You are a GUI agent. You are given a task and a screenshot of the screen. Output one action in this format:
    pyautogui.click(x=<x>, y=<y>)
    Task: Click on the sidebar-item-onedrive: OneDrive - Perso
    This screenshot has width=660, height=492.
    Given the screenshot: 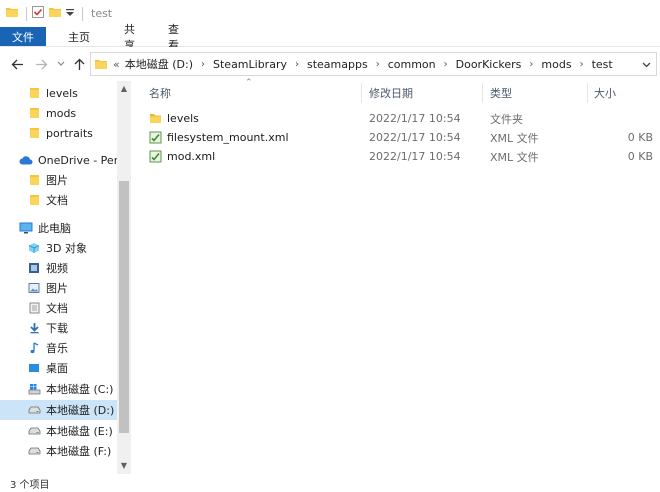 What is the action you would take?
    pyautogui.click(x=65, y=160)
    